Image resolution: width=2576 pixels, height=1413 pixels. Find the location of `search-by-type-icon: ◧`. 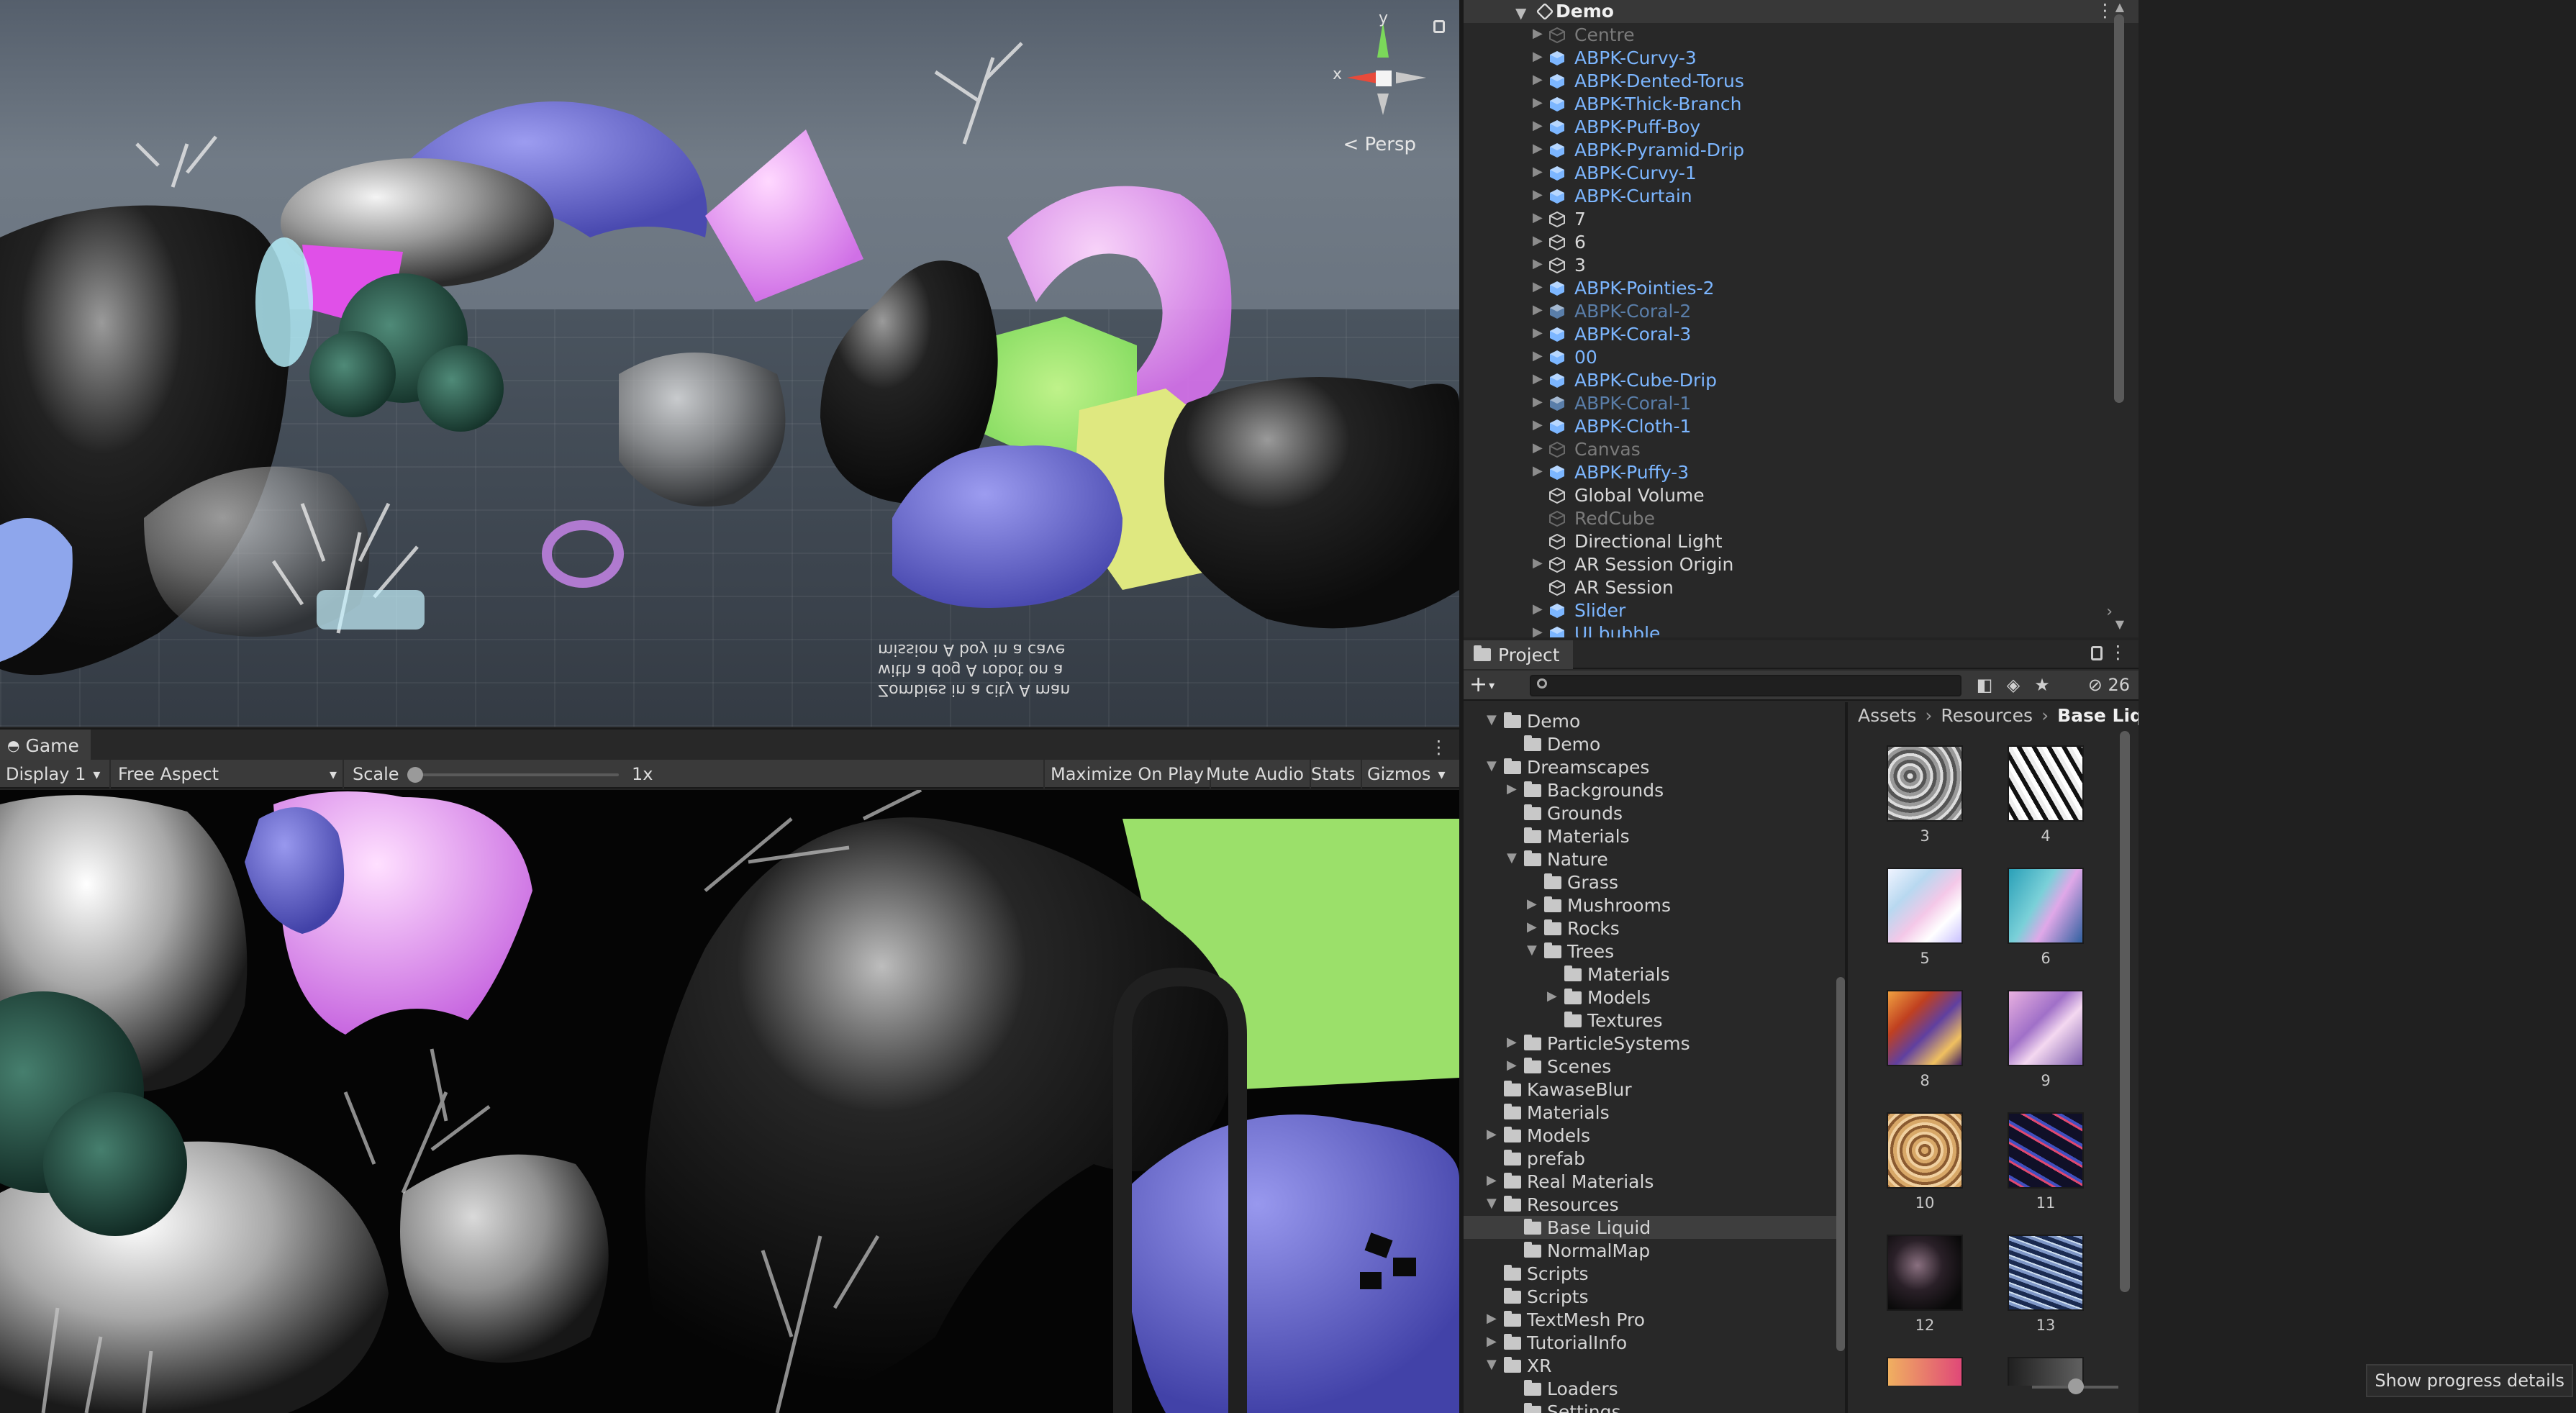

search-by-type-icon: ◧ is located at coordinates (1984, 685).